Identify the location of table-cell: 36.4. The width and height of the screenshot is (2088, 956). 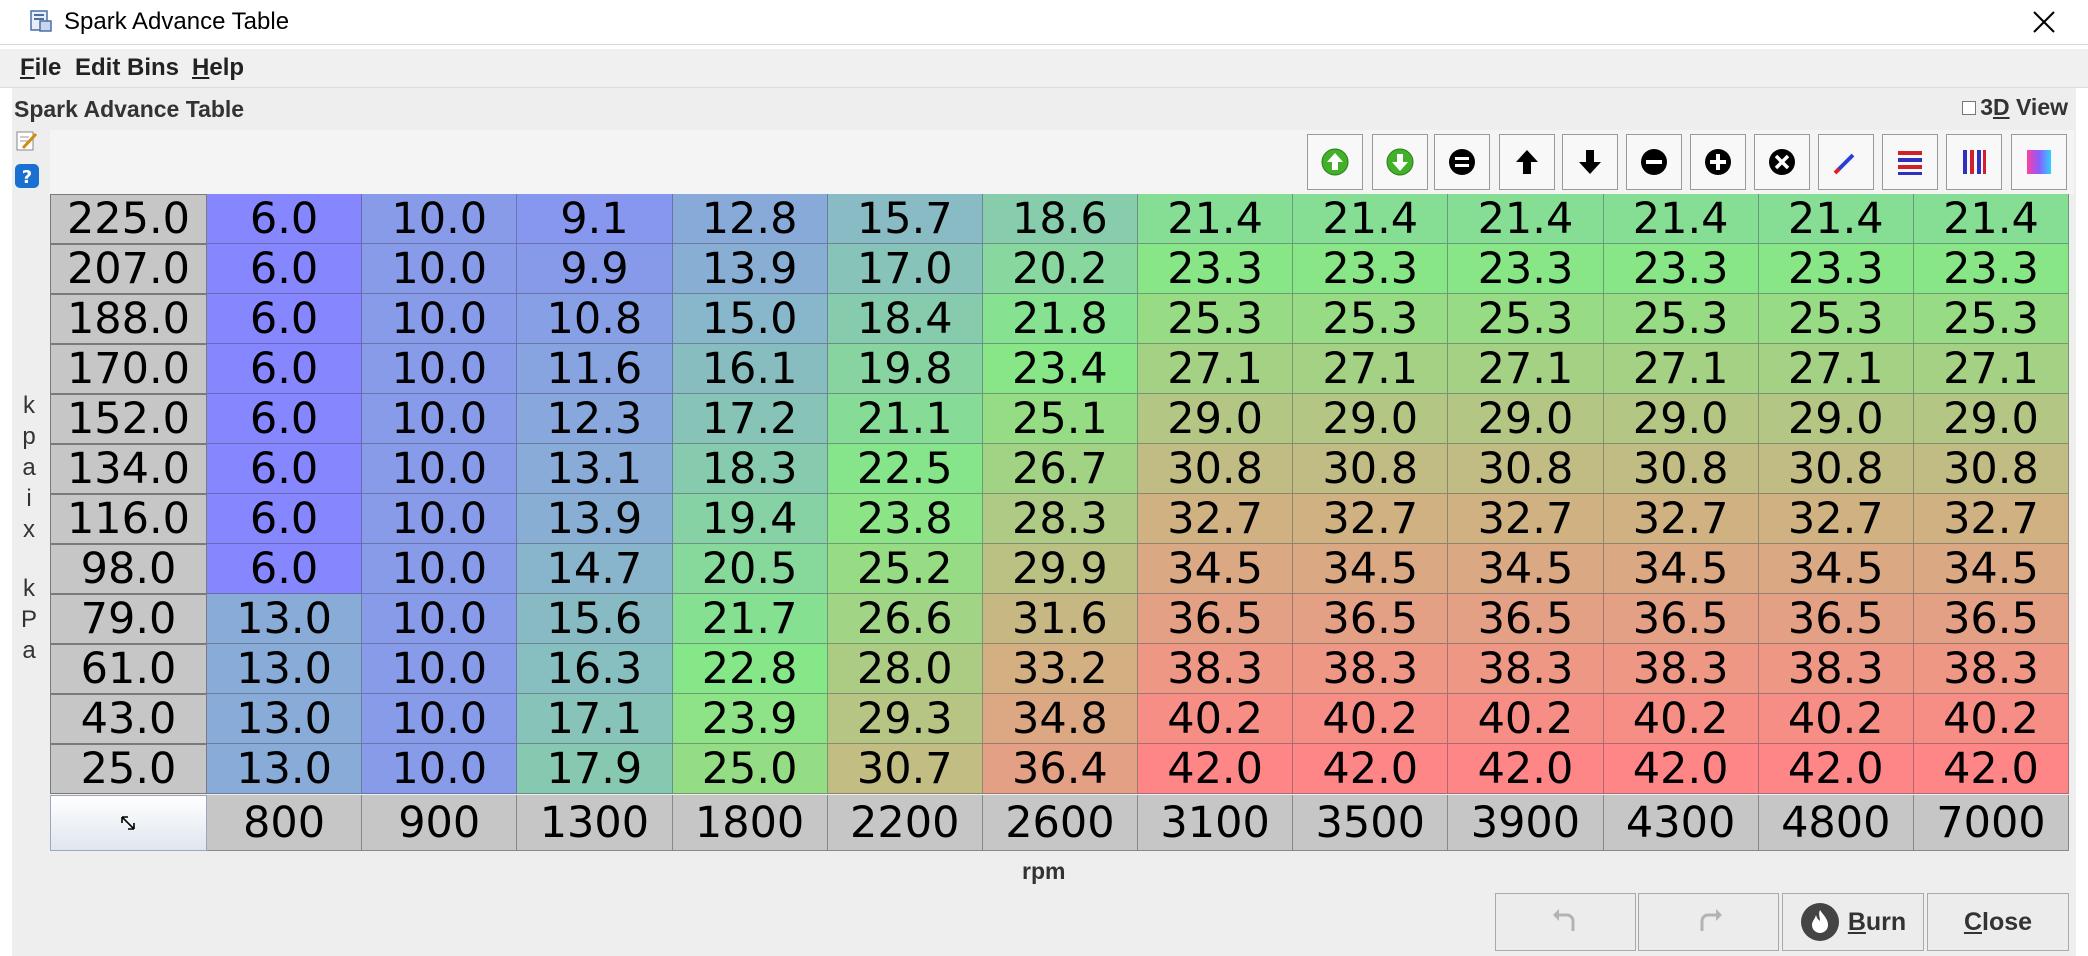
(1060, 769).